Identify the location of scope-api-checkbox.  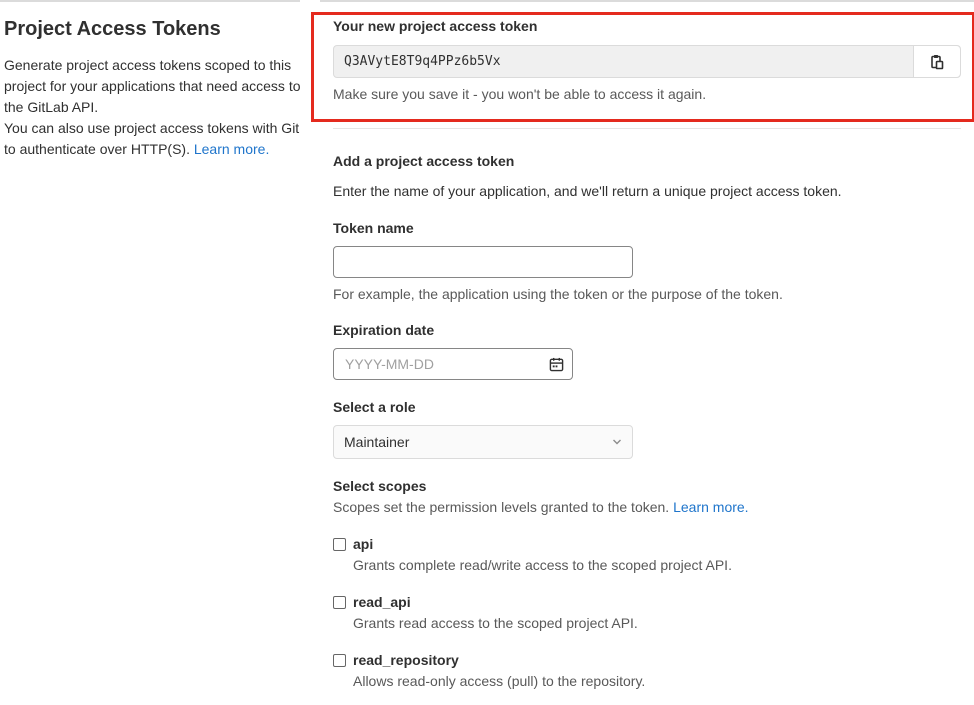
(339, 544).